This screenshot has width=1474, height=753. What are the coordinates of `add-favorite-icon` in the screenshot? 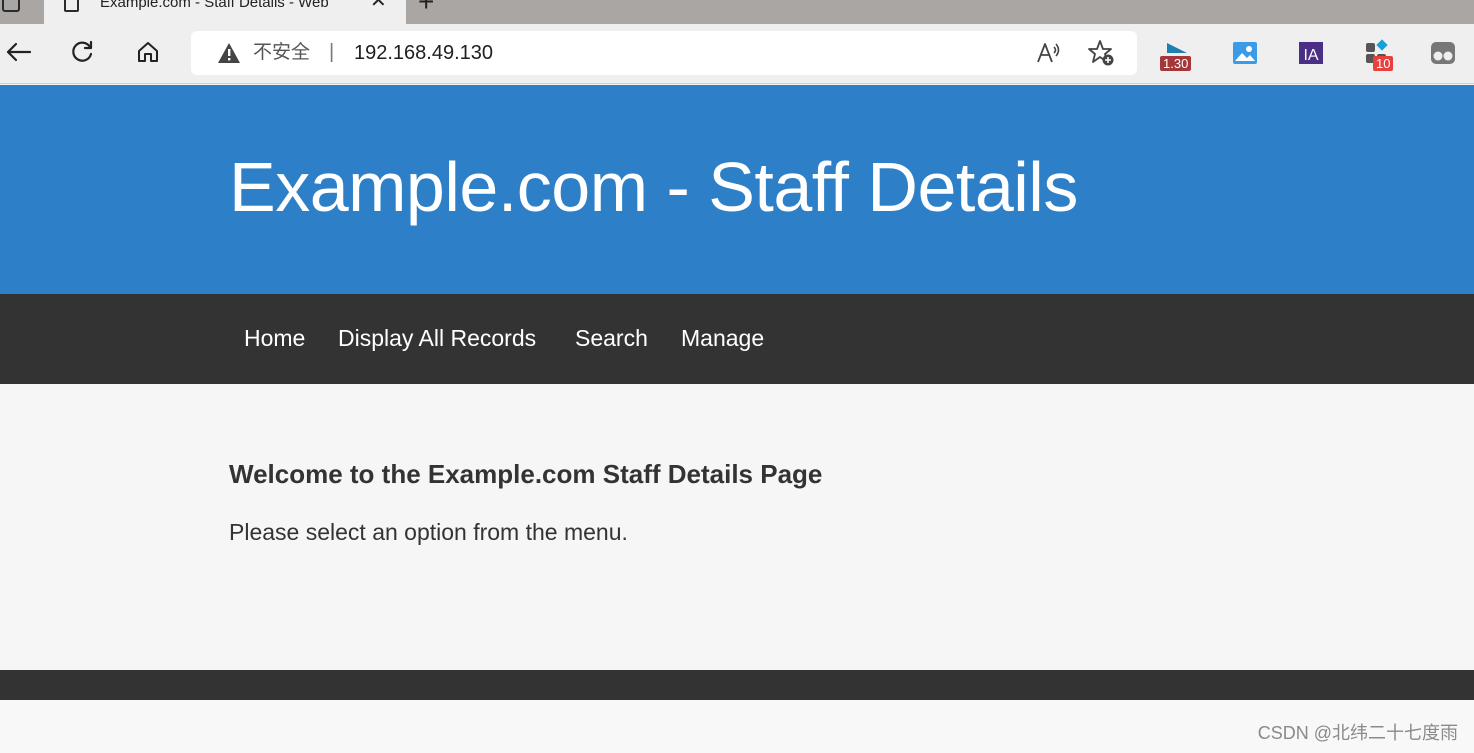 It's located at (1101, 53).